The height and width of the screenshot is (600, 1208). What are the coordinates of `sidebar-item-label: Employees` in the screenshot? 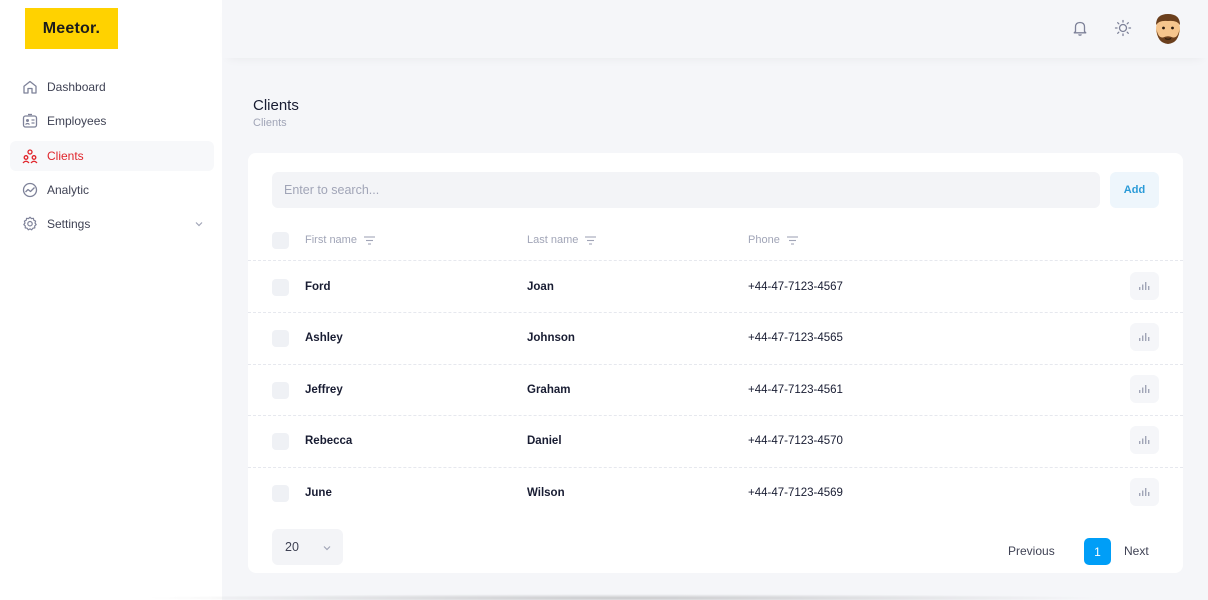 It's located at (77, 121).